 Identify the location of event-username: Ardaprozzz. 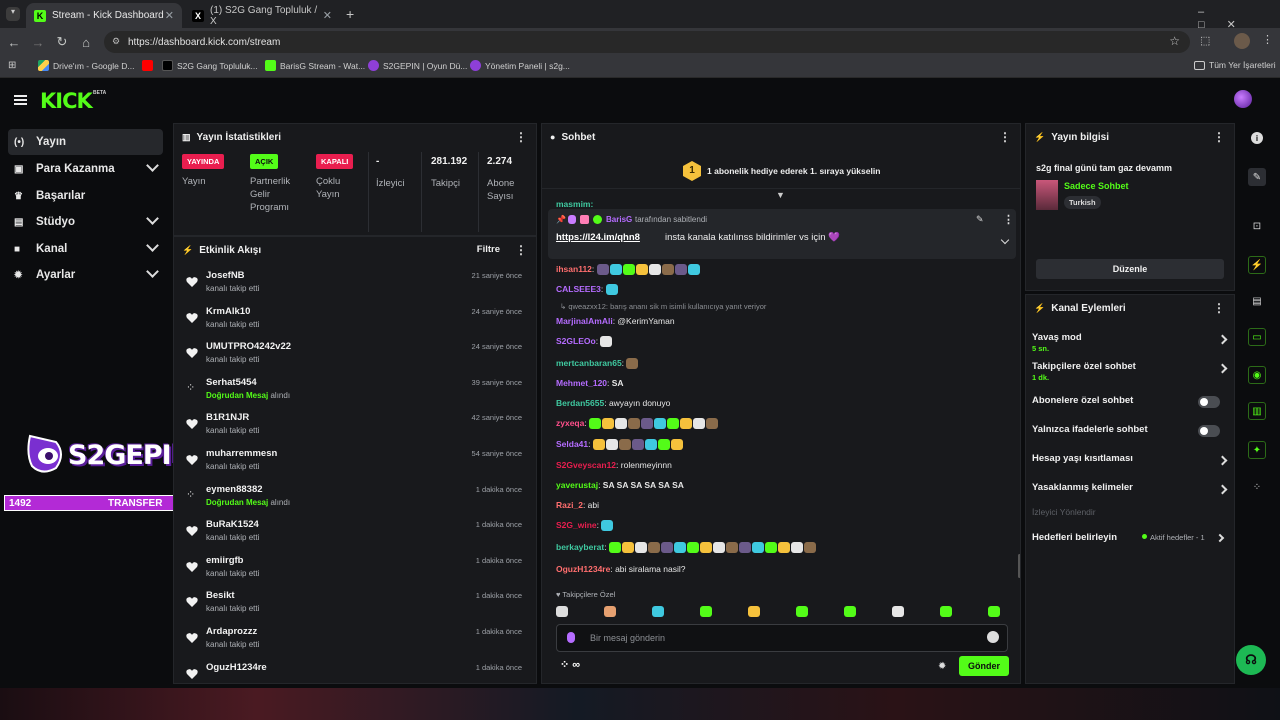
(231, 631).